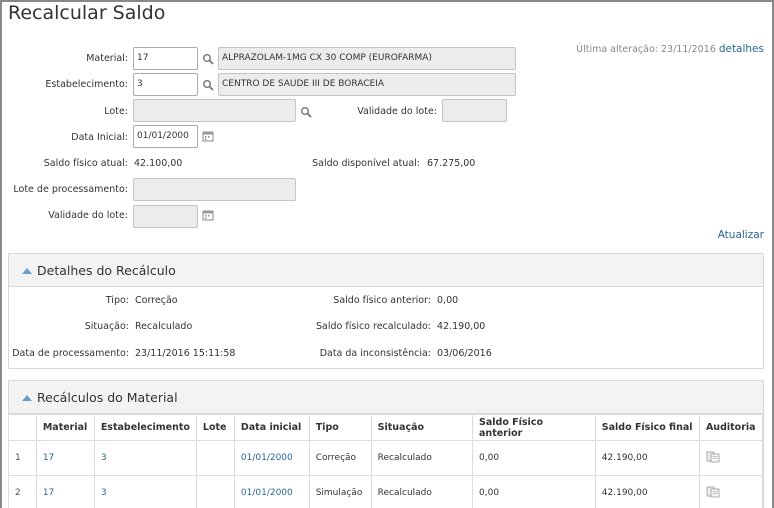 This screenshot has height=508, width=774. What do you see at coordinates (464, 353) in the screenshot?
I see `data-incons-value: 03/06/2016` at bounding box center [464, 353].